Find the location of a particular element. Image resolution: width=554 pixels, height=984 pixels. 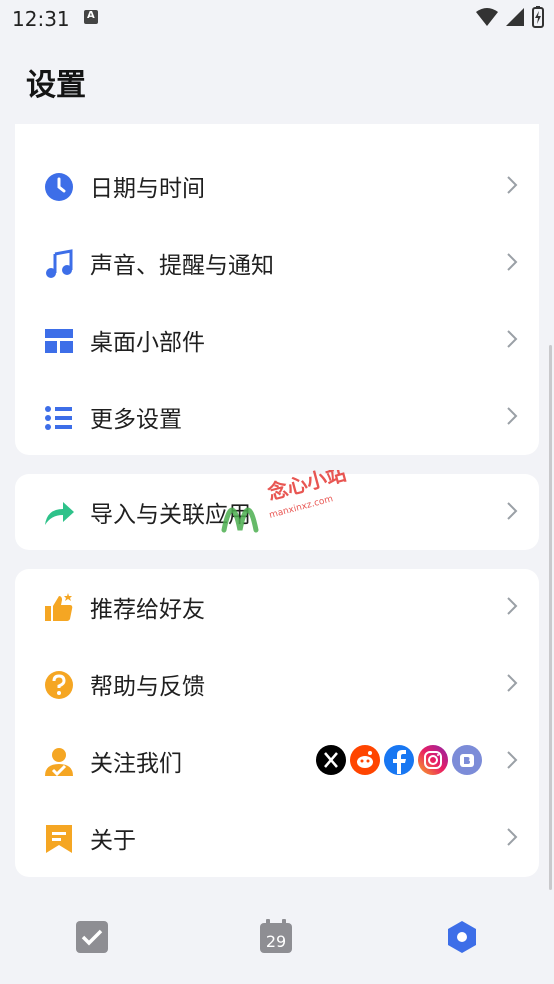

clock-icon is located at coordinates (59, 187).